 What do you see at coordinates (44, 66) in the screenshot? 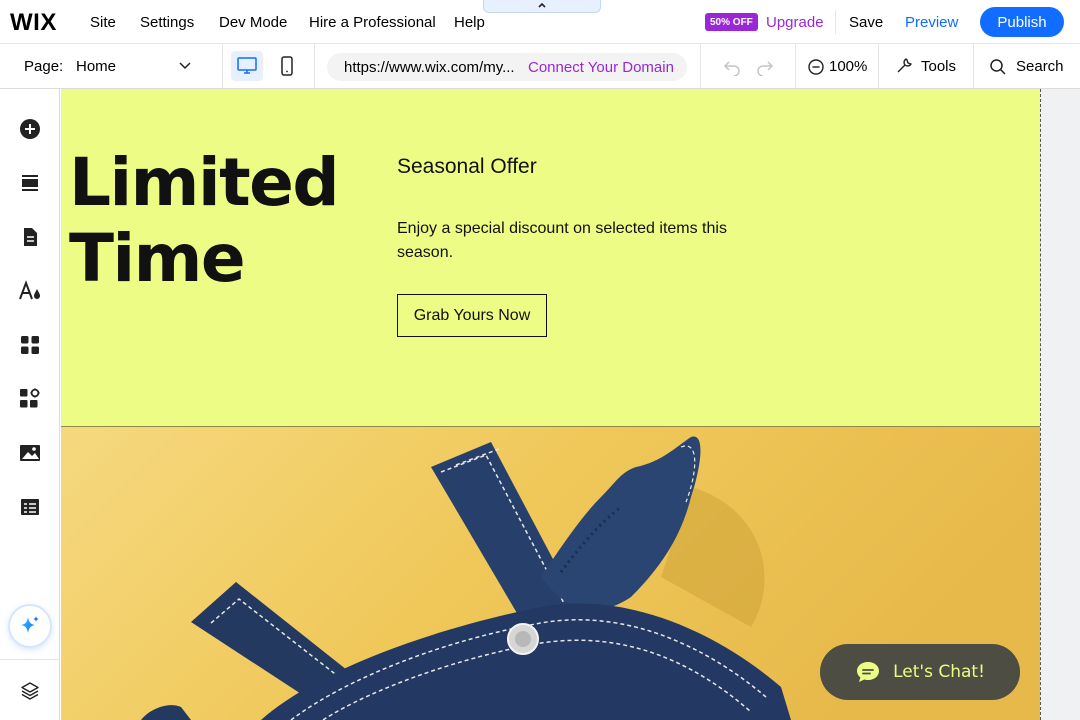
I see `page-label: Page:` at bounding box center [44, 66].